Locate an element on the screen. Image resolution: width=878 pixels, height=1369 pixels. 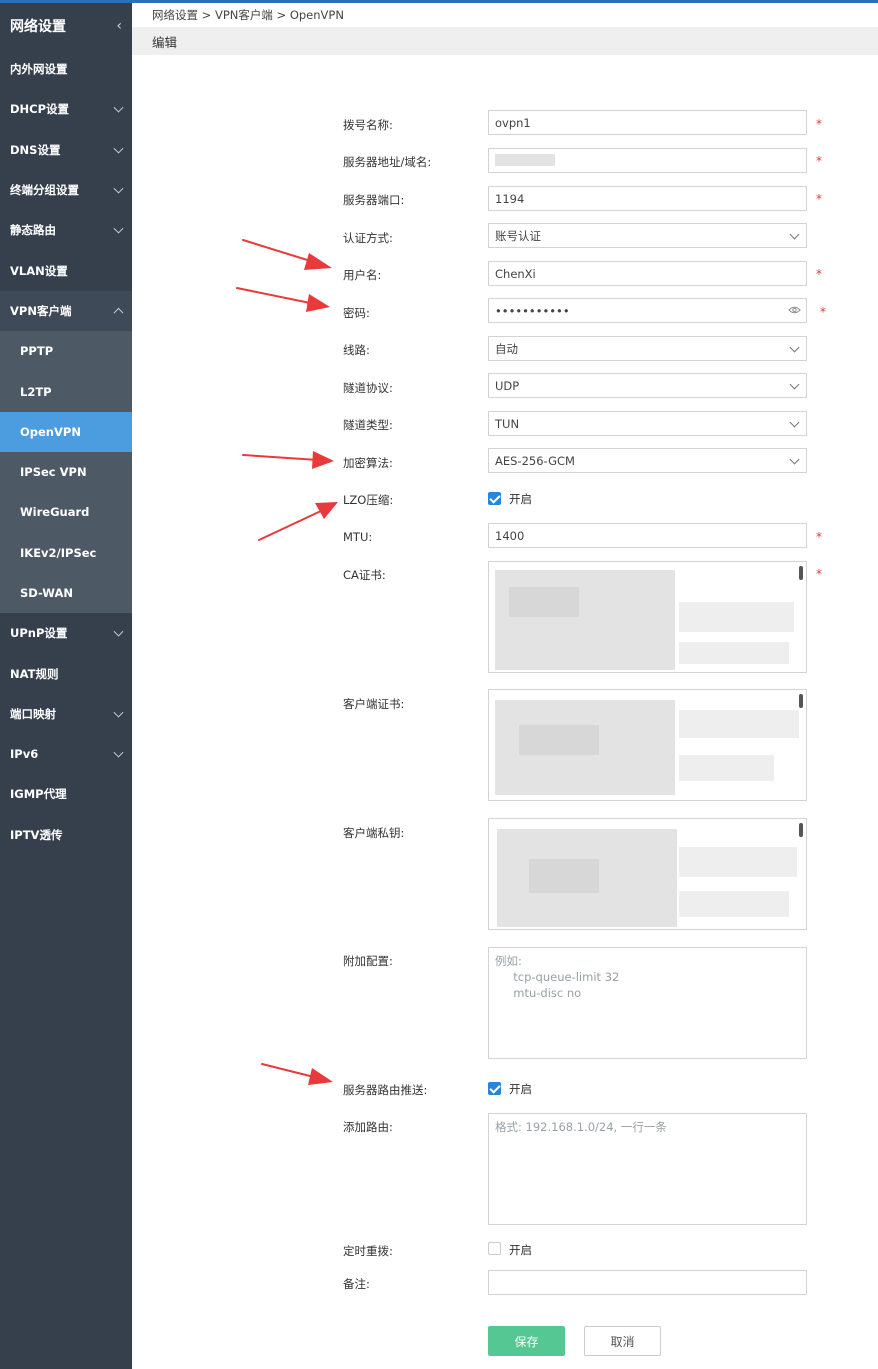
redial-label: 定时重拨: is located at coordinates (368, 1251).